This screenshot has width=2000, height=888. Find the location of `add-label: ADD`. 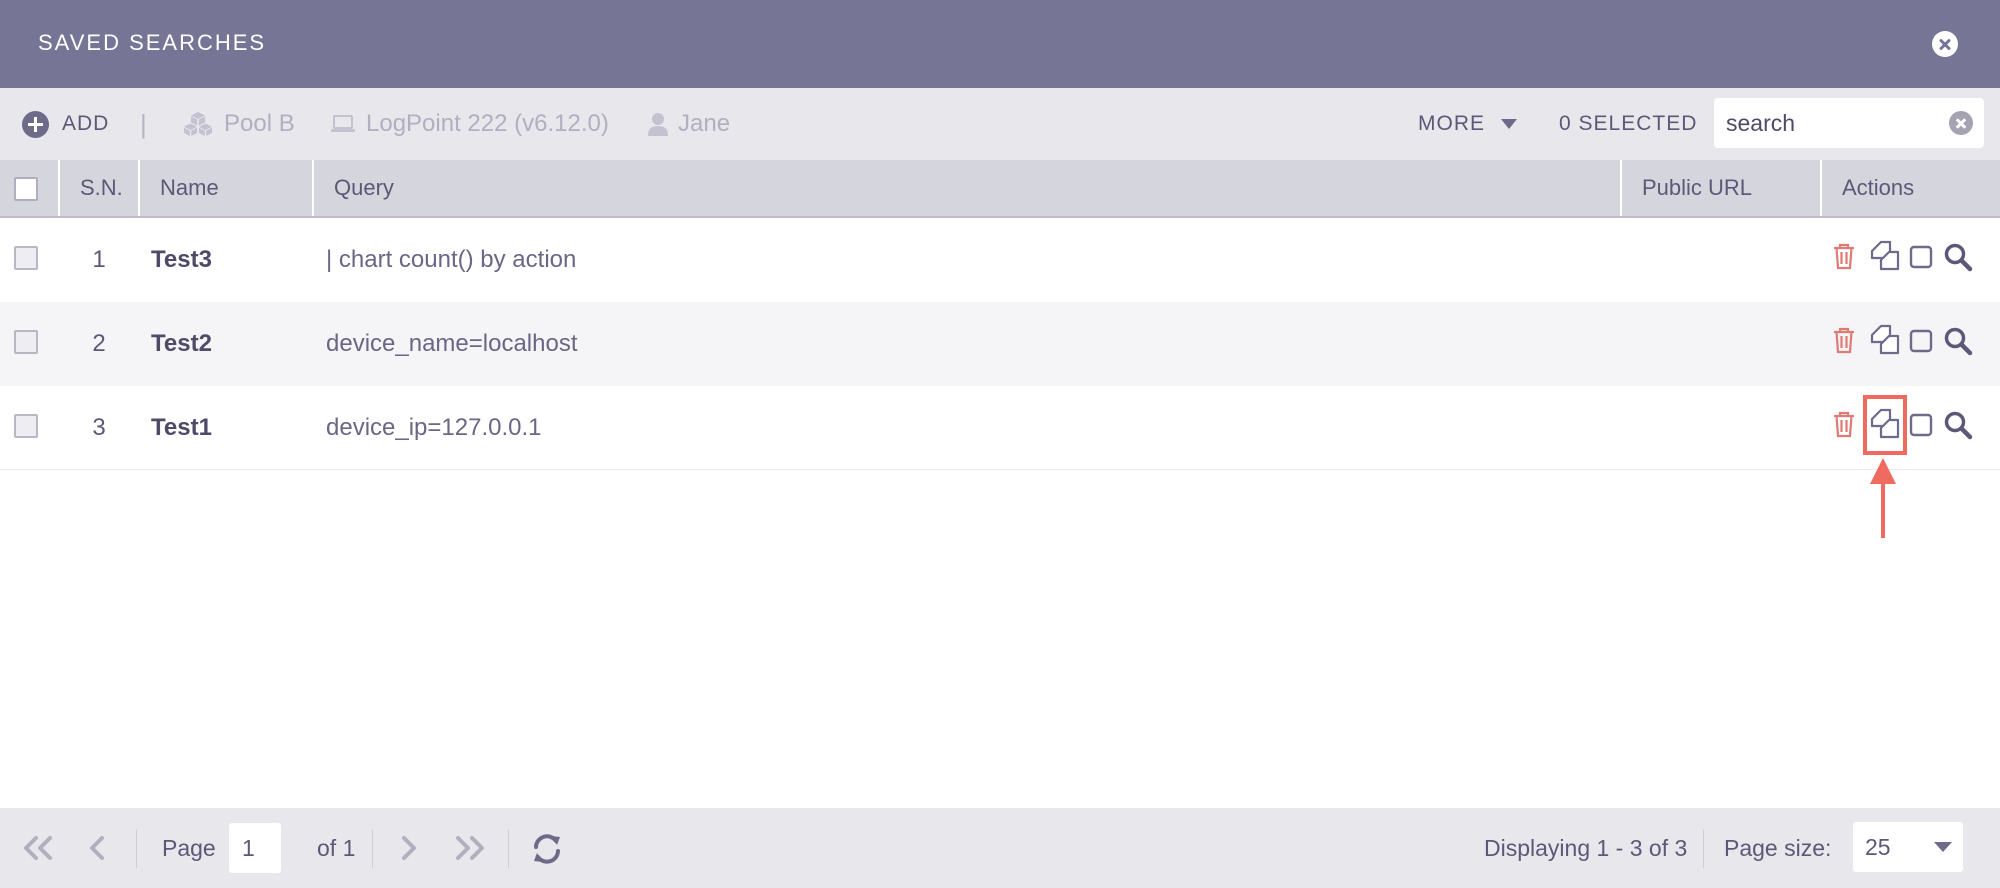

add-label: ADD is located at coordinates (86, 123).